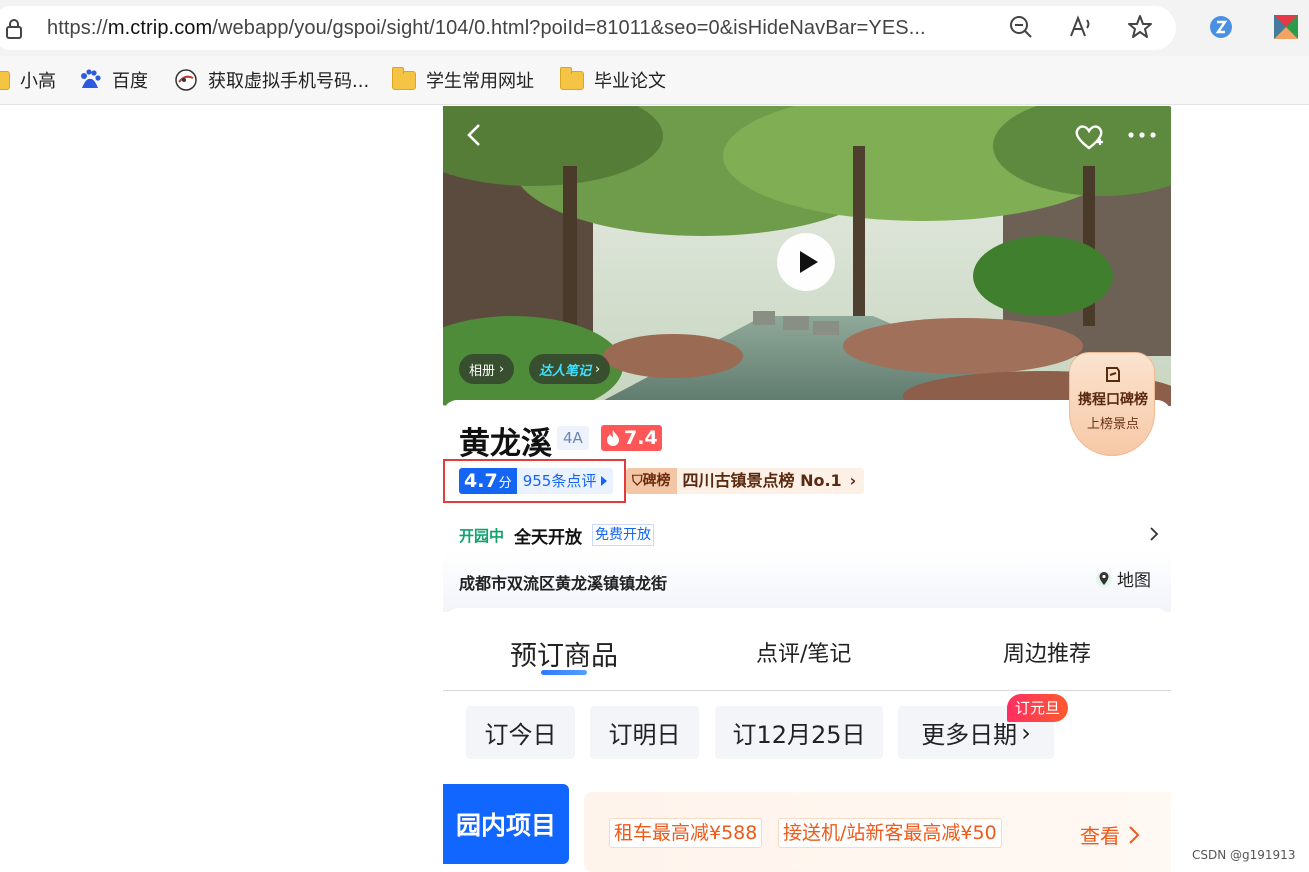 The image size is (1309, 872). Describe the element at coordinates (1113, 374) in the screenshot. I see `reputation-badge-icon` at that location.